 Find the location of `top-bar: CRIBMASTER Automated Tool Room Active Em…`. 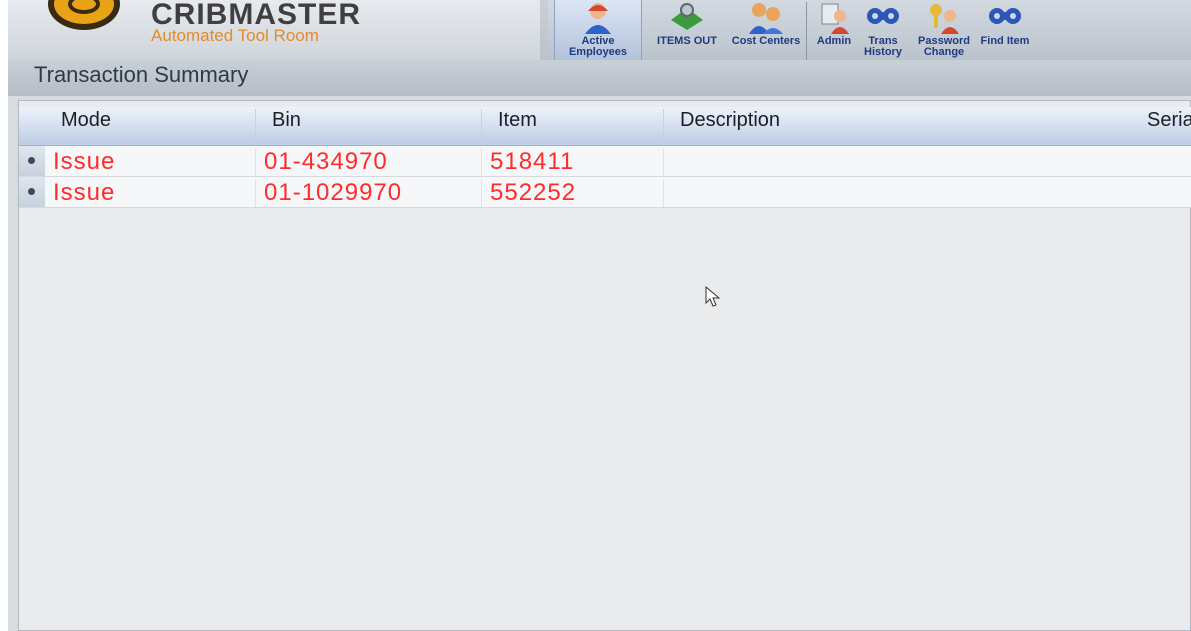

top-bar: CRIBMASTER Automated Tool Room Active Em… is located at coordinates (599, 34).